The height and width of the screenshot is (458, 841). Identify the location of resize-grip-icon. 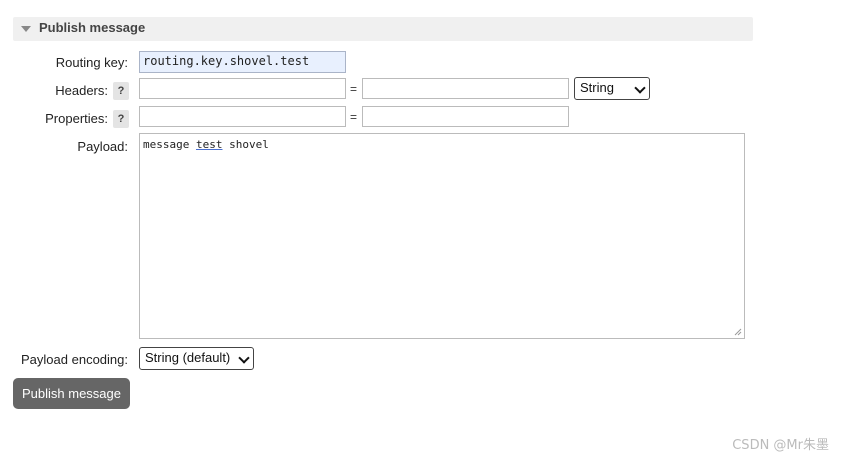
(738, 332).